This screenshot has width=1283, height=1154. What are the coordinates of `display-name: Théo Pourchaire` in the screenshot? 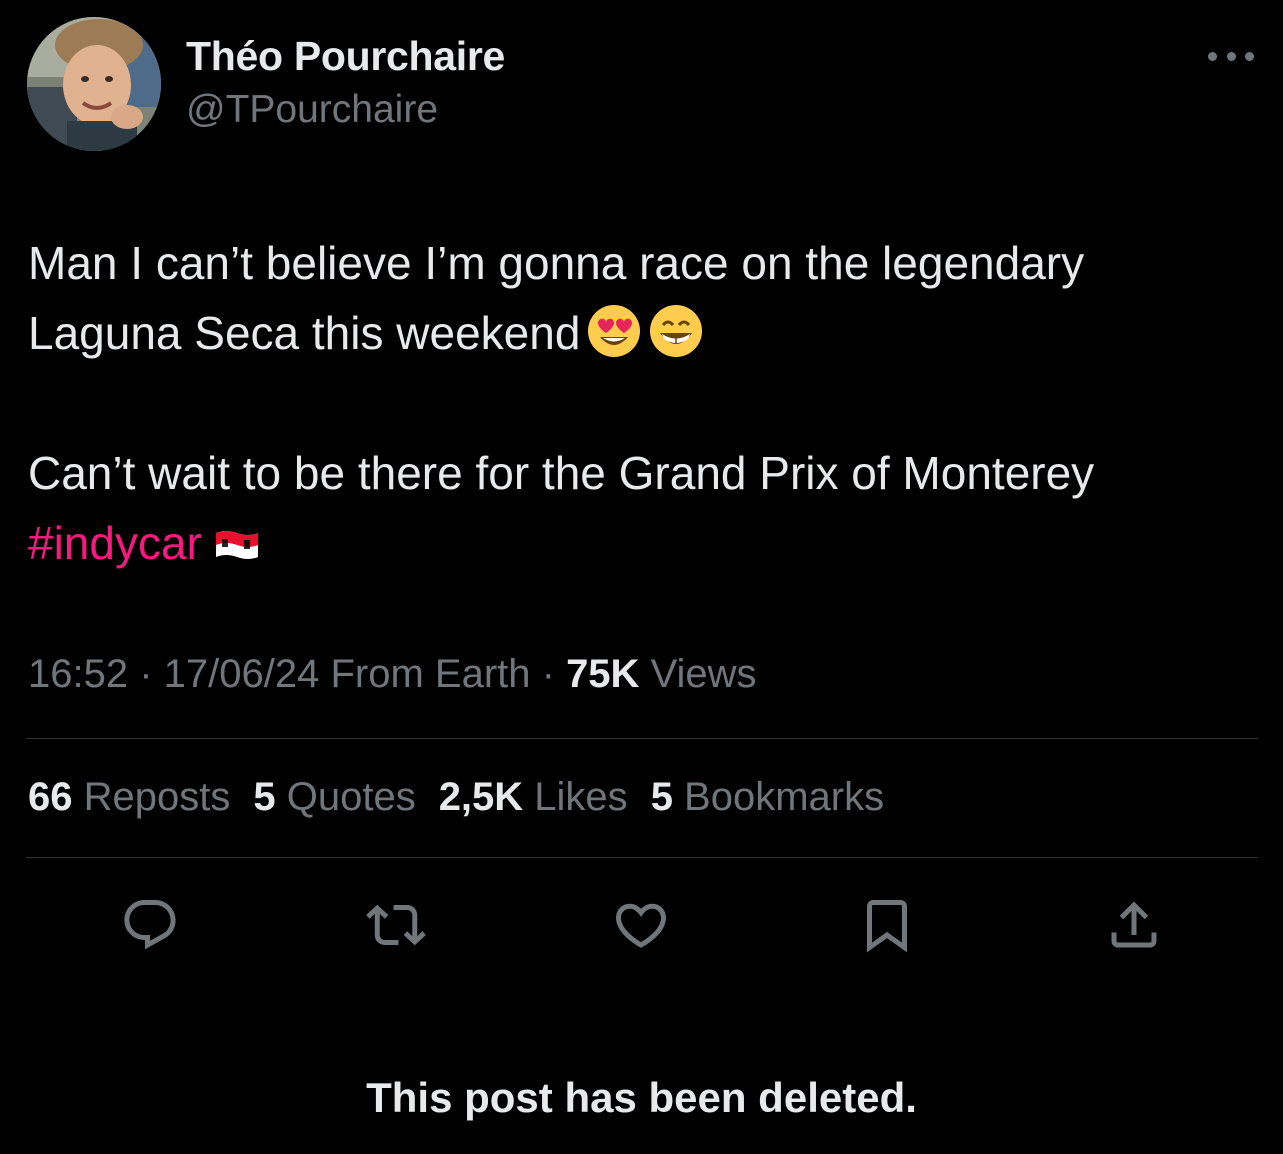 It's located at (345, 56).